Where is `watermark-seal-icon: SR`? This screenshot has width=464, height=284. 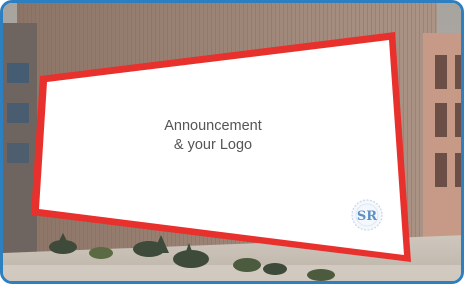 watermark-seal-icon: SR is located at coordinates (367, 215).